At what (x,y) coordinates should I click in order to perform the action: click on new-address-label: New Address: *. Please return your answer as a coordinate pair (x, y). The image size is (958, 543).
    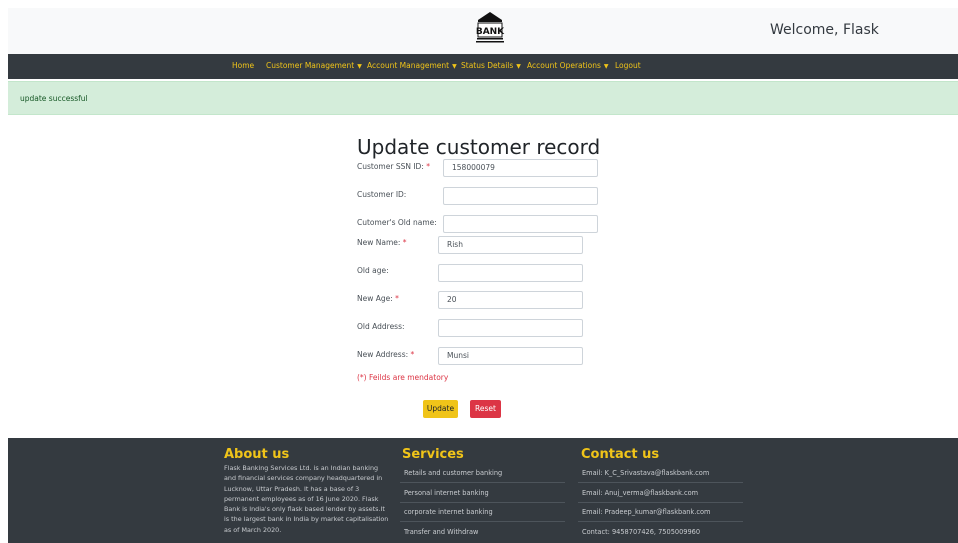
    Looking at the image, I should click on (386, 354).